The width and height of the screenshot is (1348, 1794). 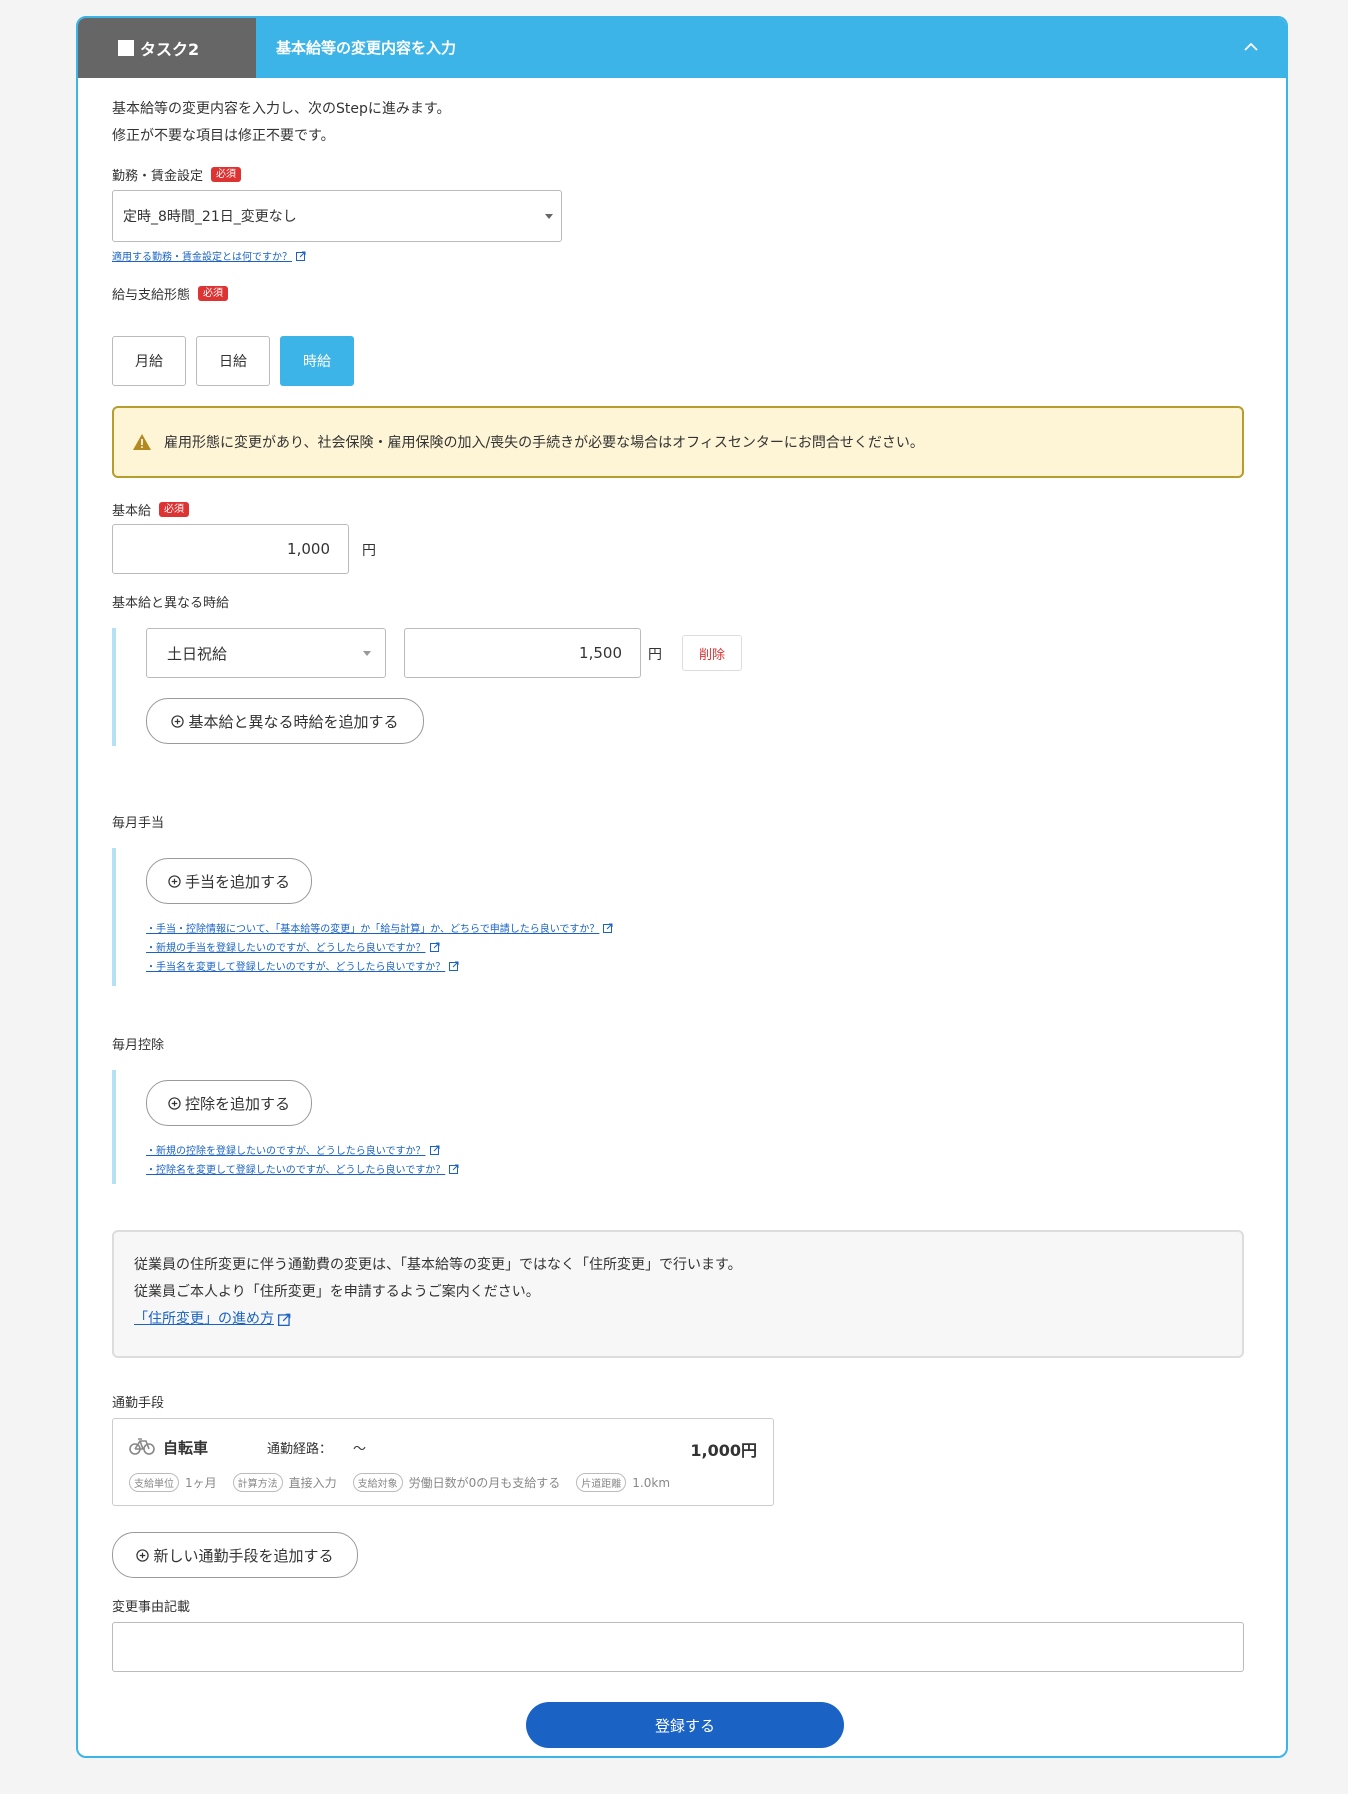 I want to click on add-allowance-button: 手当を追加する, so click(x=229, y=881).